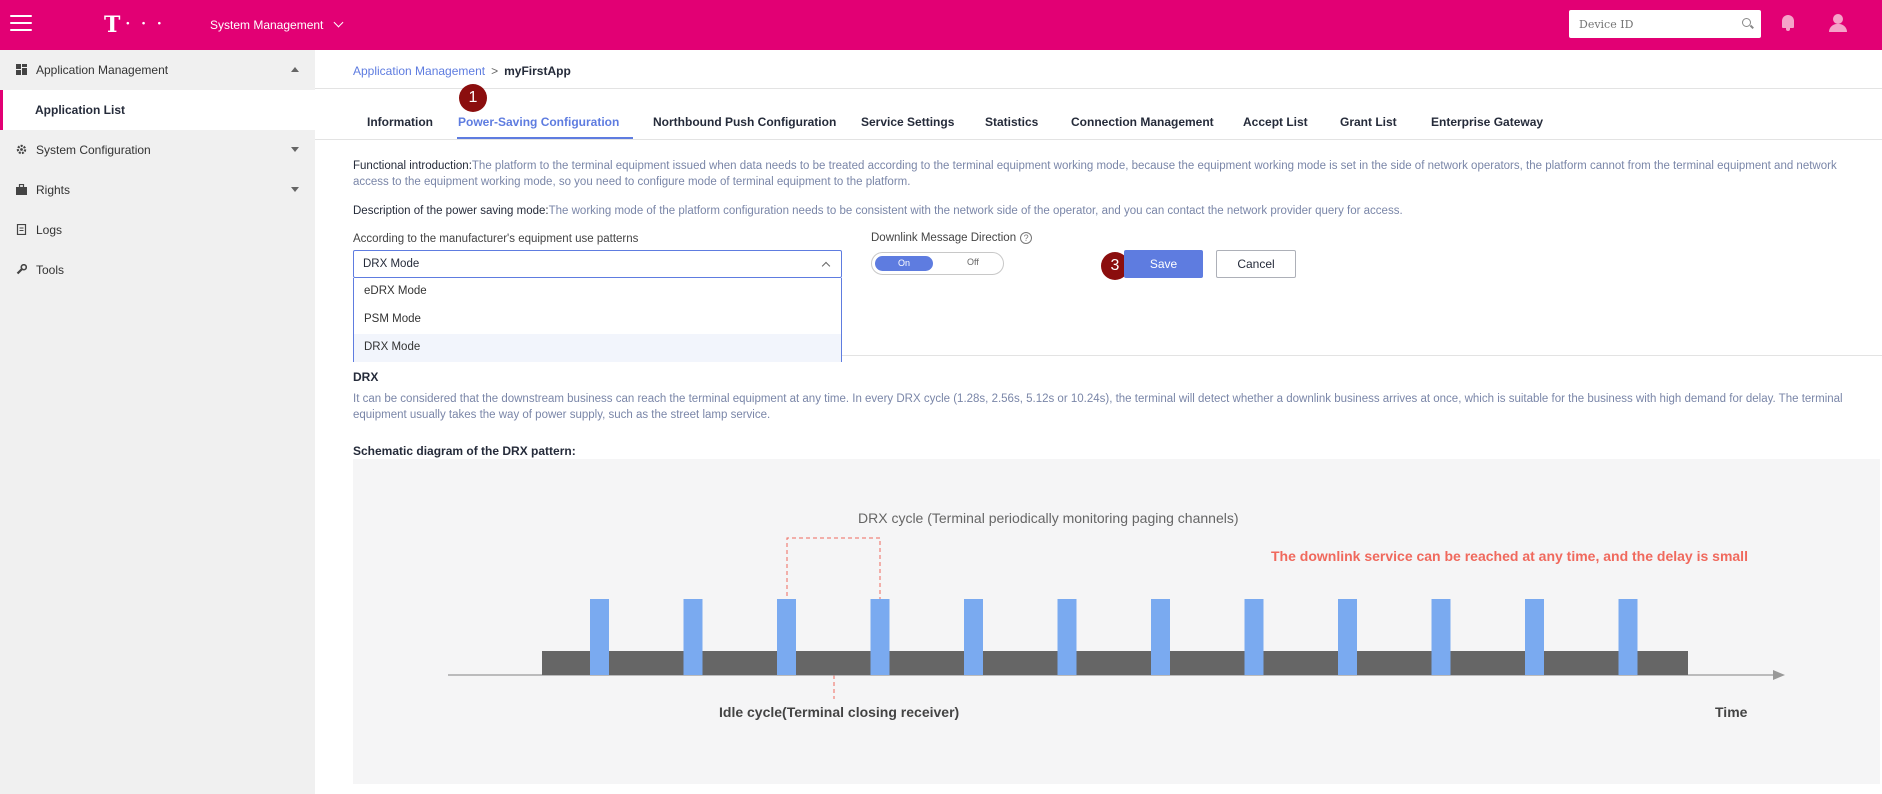 The image size is (1882, 794). What do you see at coordinates (21, 229) in the screenshot?
I see `doc-icon` at bounding box center [21, 229].